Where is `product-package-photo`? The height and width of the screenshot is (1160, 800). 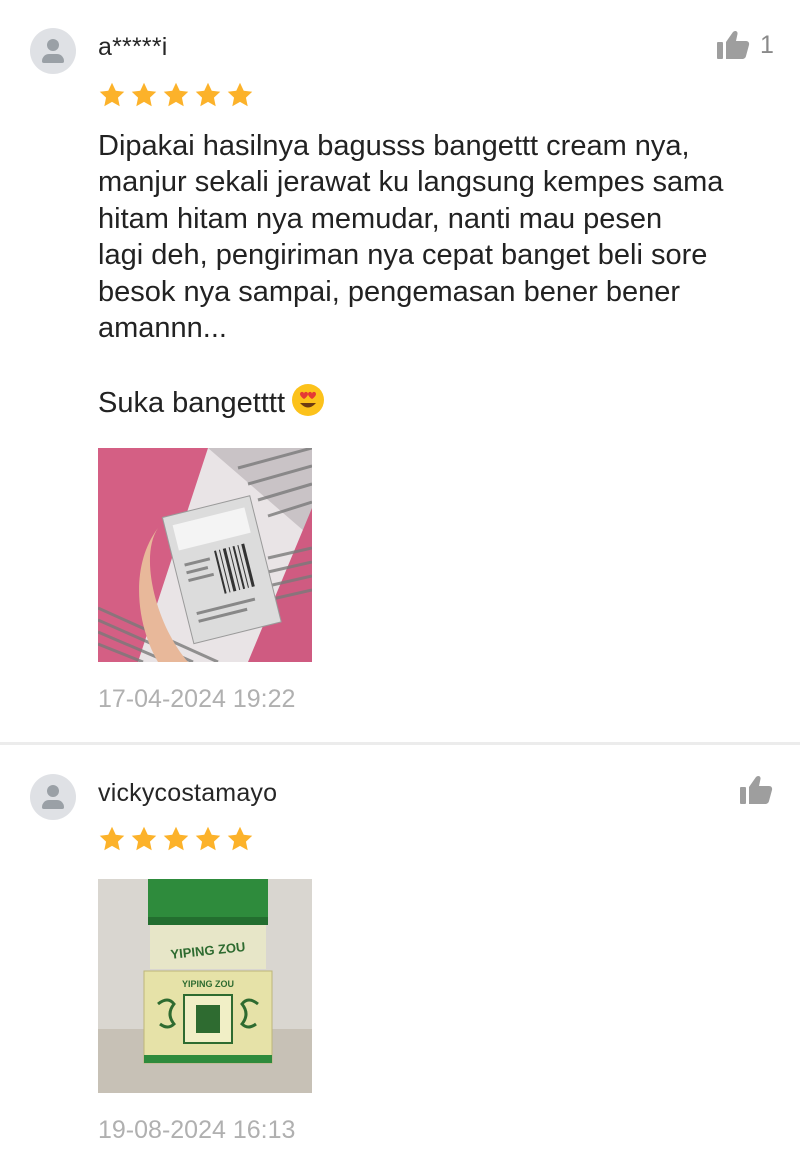
product-package-photo is located at coordinates (205, 555).